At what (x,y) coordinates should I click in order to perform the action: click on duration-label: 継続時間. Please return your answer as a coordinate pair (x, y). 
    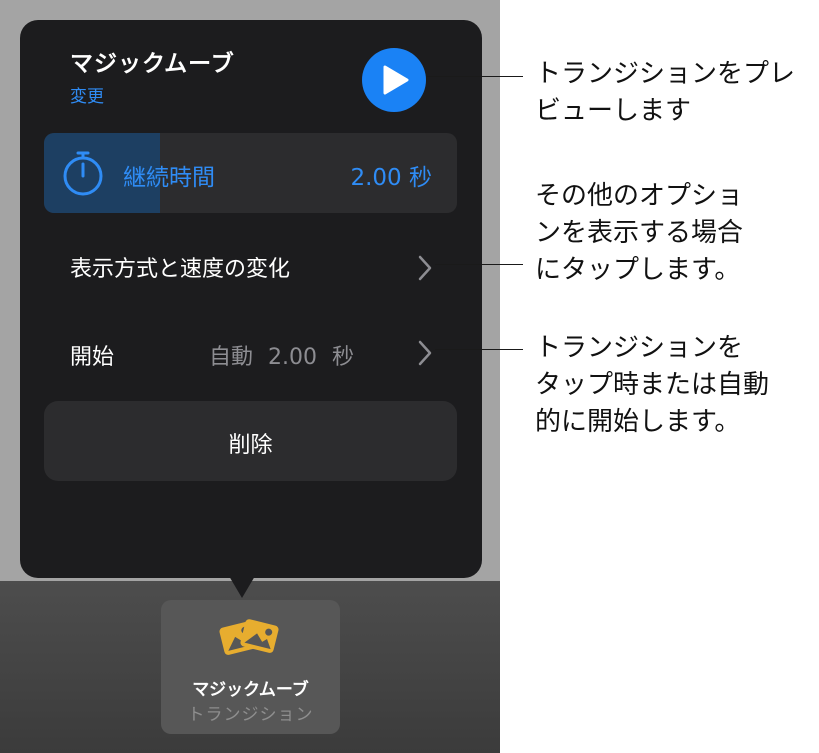
    Looking at the image, I should click on (169, 178).